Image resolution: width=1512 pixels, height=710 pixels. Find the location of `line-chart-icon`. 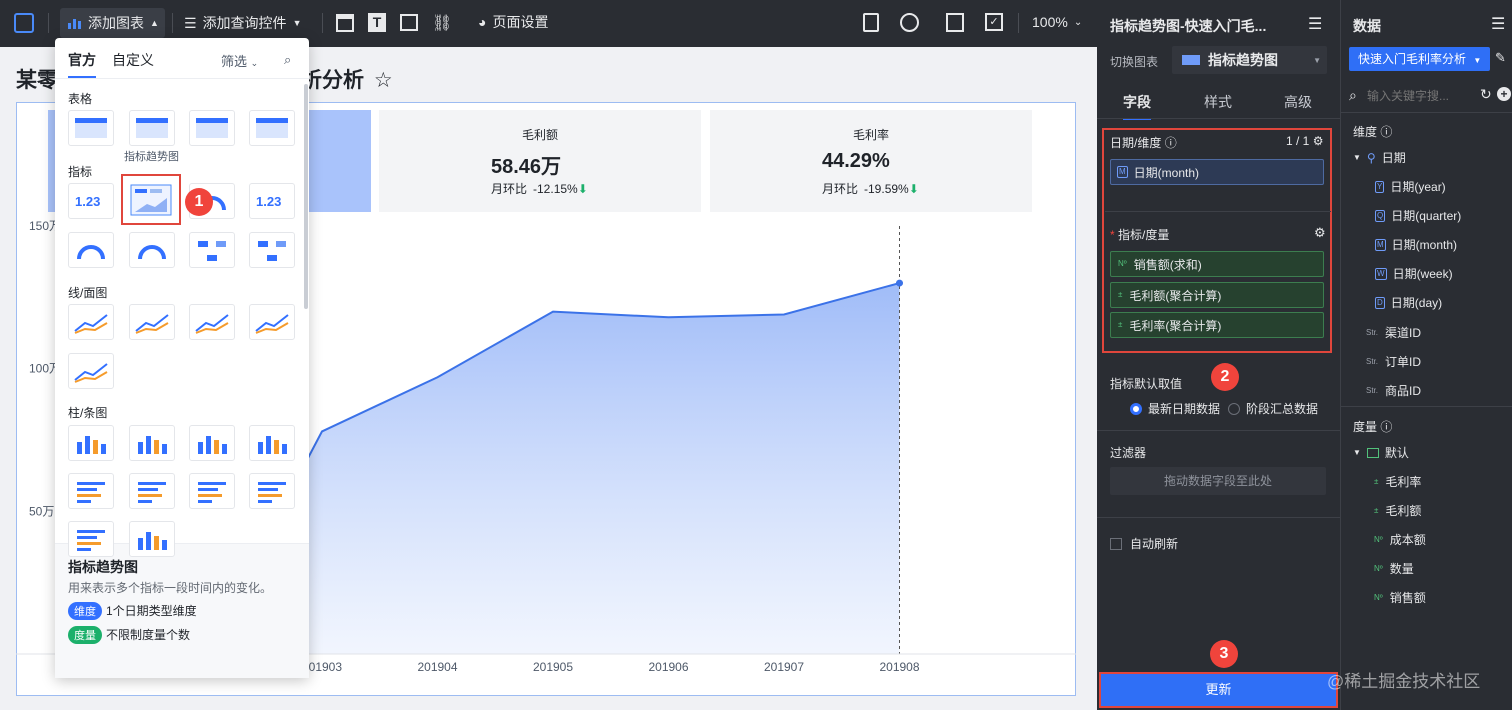

line-chart-icon is located at coordinates (91, 324).